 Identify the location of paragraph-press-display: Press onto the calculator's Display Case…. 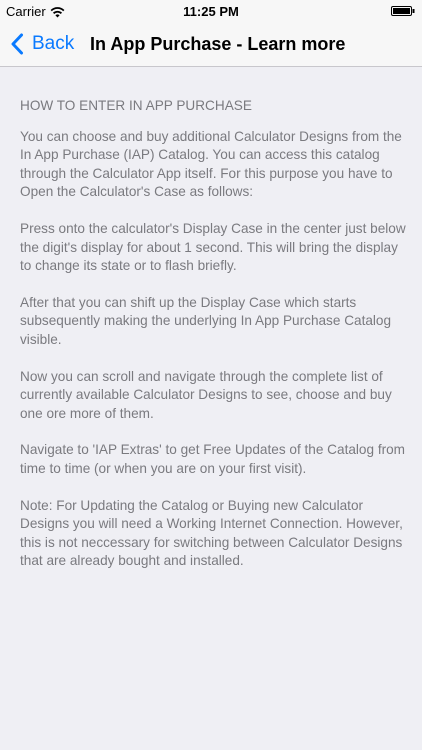
(213, 247).